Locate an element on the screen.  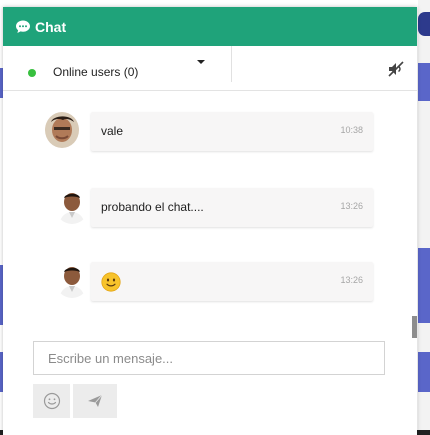
online-status-dot is located at coordinates (32, 73).